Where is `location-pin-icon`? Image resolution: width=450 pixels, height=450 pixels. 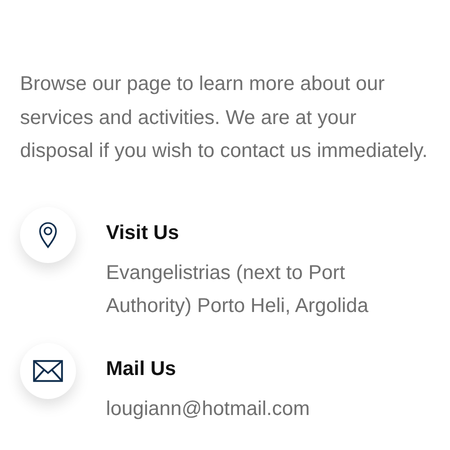
location-pin-icon is located at coordinates (48, 234).